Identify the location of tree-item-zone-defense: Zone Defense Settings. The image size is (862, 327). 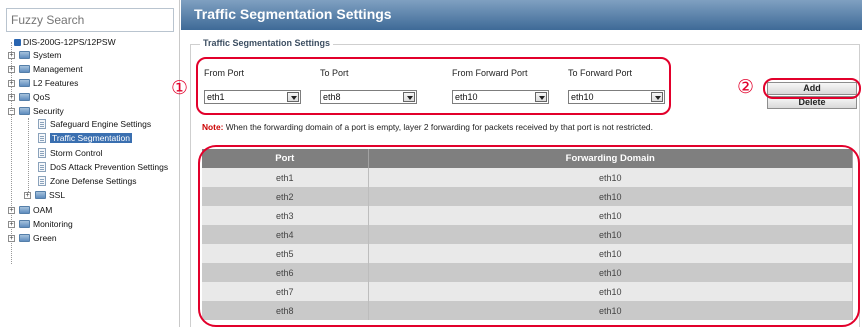
(87, 181).